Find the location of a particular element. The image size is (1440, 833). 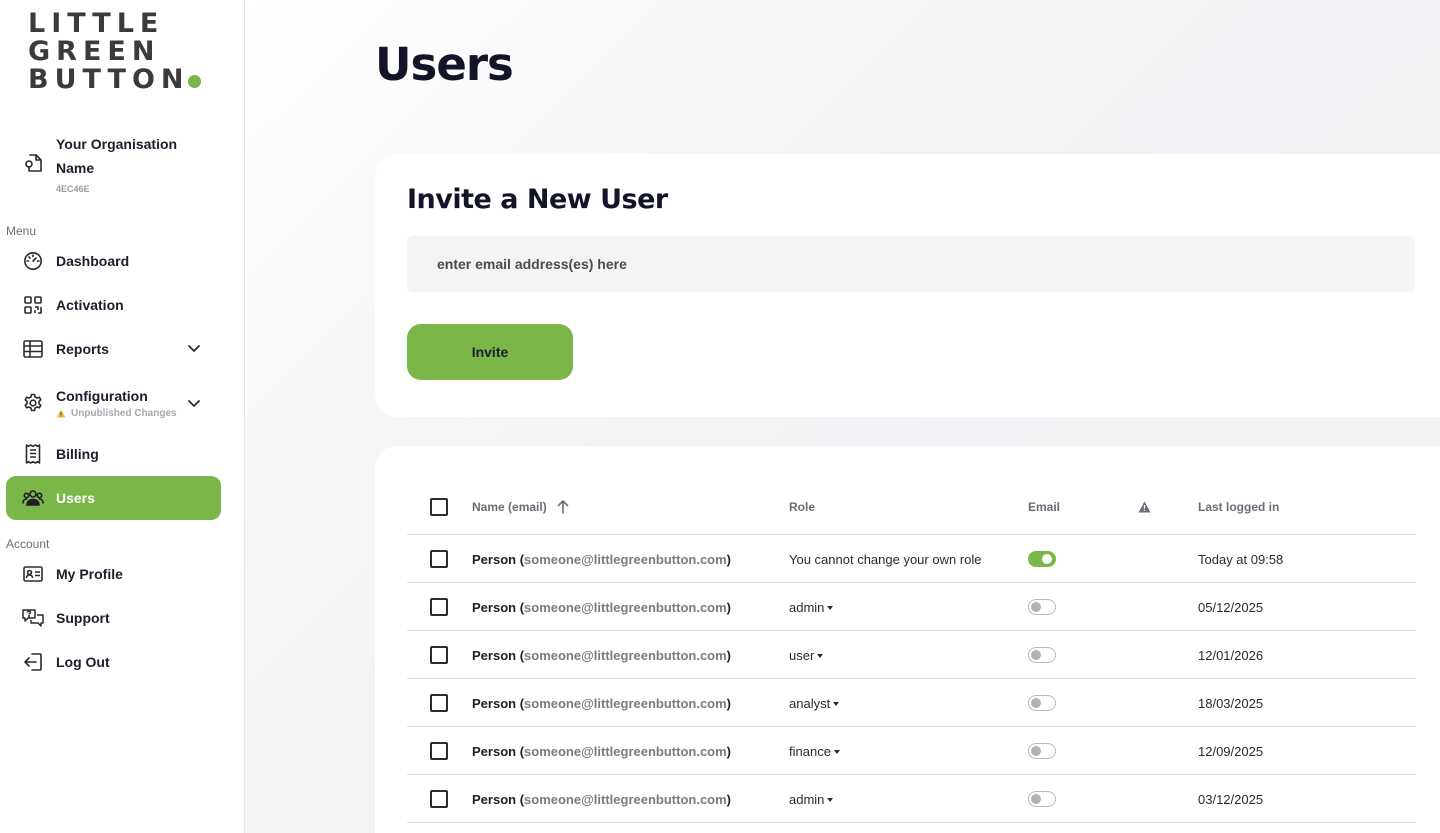

sidebar-item-billing: Billing is located at coordinates (113, 454).